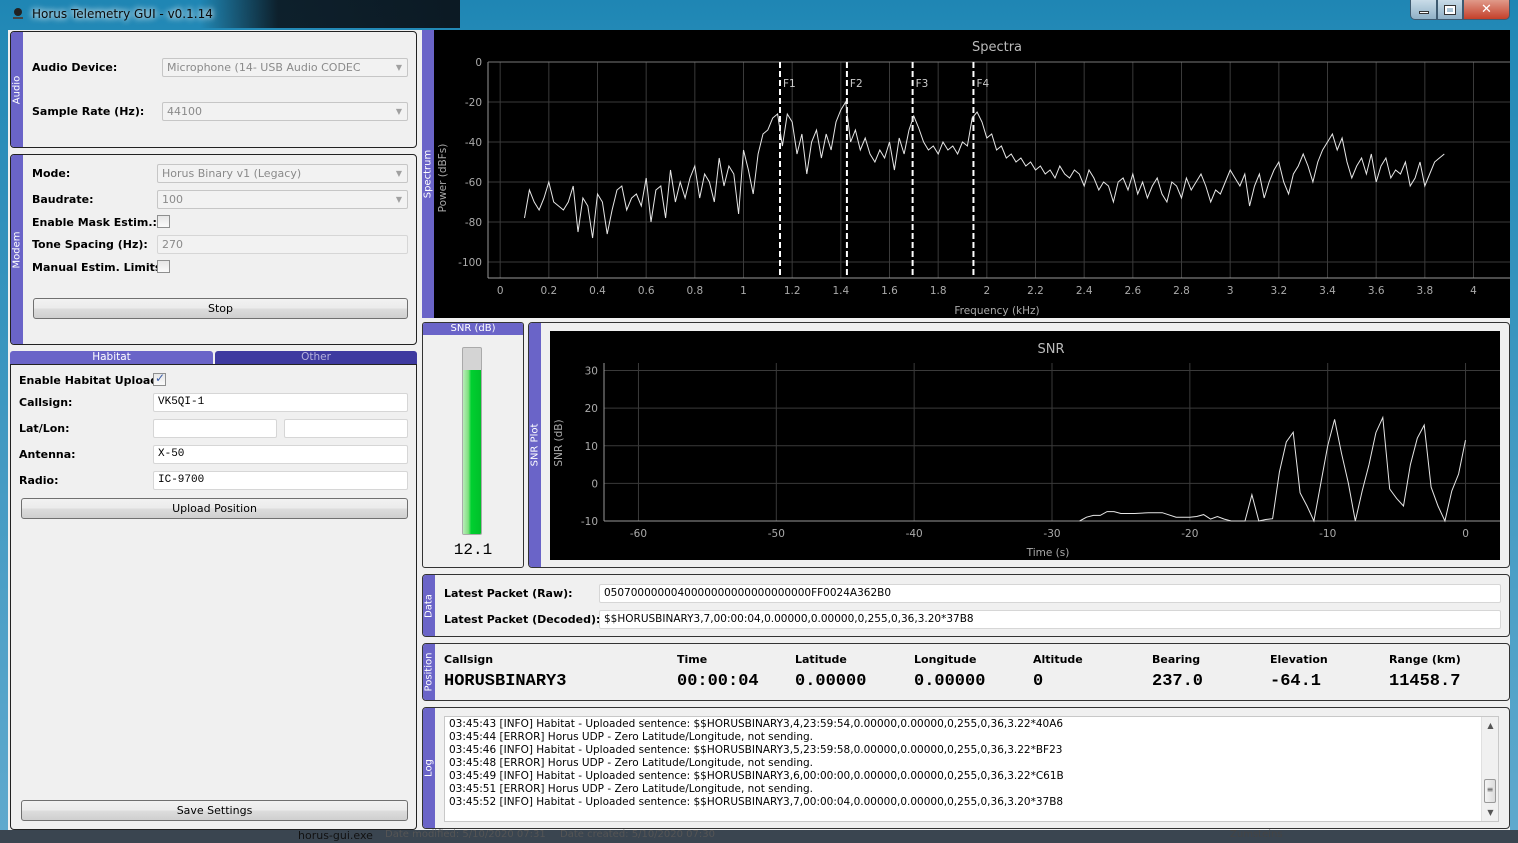 This screenshot has width=1518, height=843. What do you see at coordinates (280, 454) in the screenshot?
I see `antenna-input: X-50` at bounding box center [280, 454].